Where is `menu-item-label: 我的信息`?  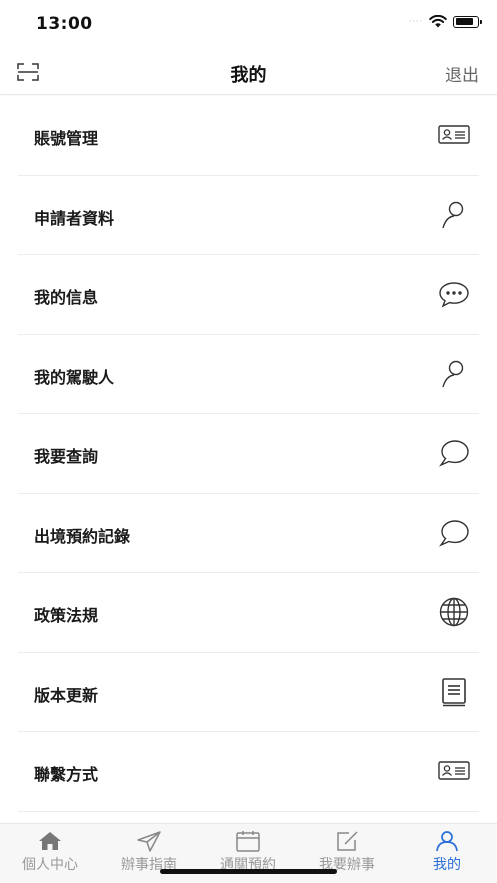 menu-item-label: 我的信息 is located at coordinates (66, 297).